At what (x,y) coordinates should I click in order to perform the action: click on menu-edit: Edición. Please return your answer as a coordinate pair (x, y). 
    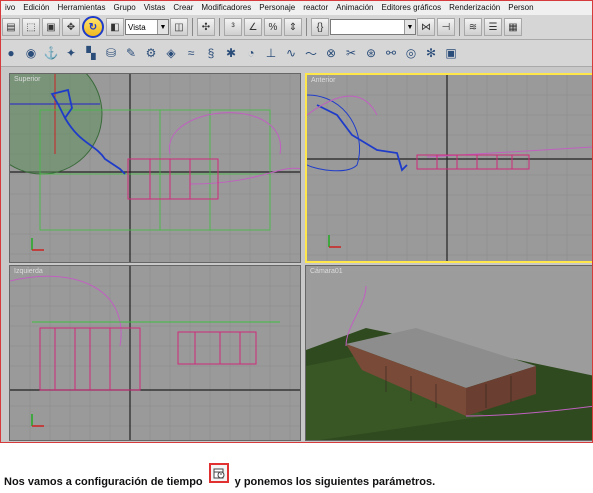
    Looking at the image, I should click on (36, 8).